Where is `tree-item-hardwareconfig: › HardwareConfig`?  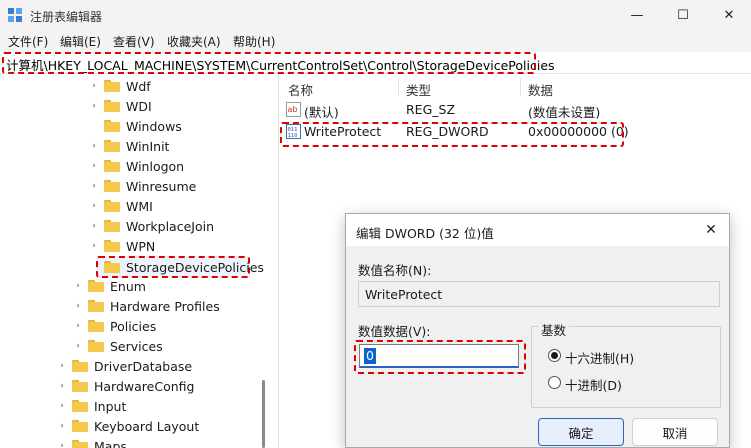 tree-item-hardwareconfig: › HardwareConfig is located at coordinates (125, 386).